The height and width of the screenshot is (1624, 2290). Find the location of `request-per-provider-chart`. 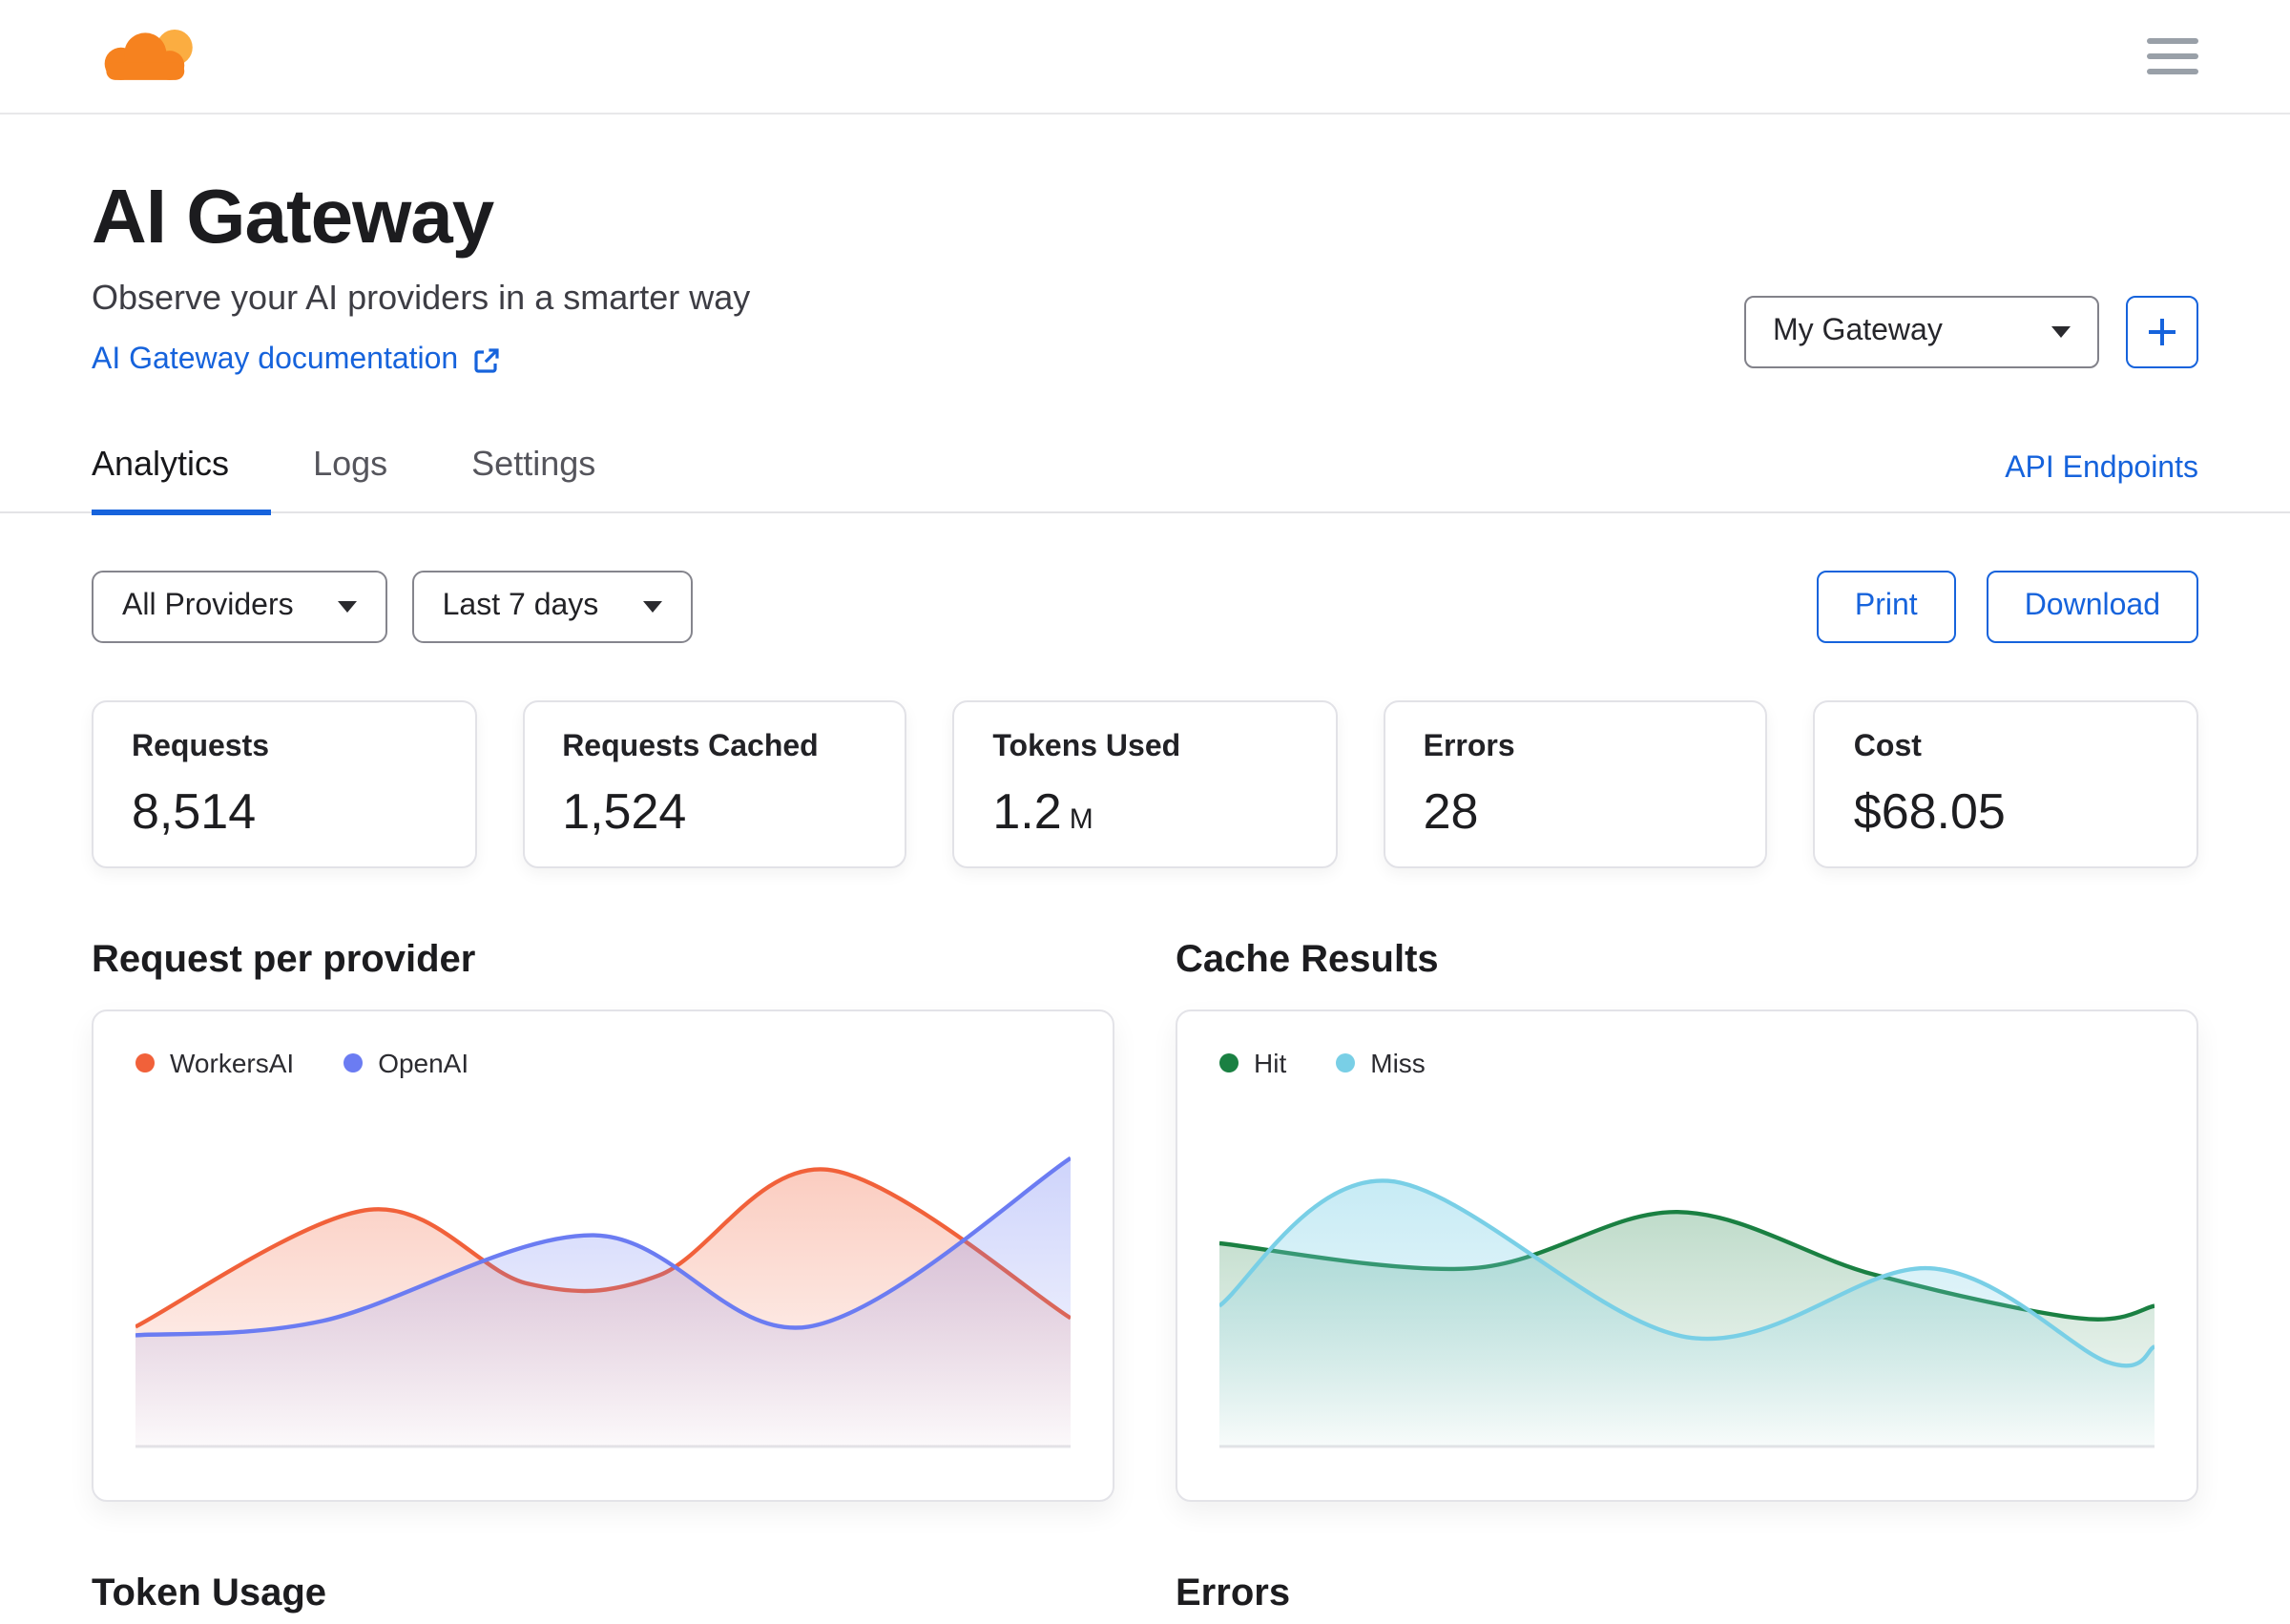

request-per-provider-chart is located at coordinates (603, 1302).